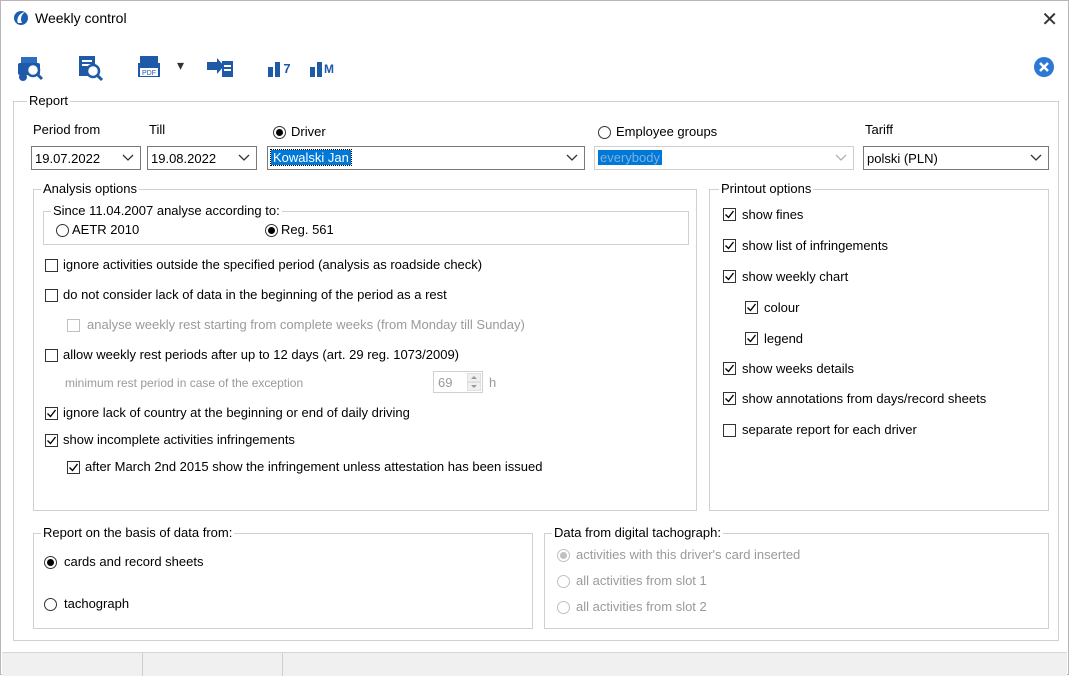 The height and width of the screenshot is (676, 1069). What do you see at coordinates (667, 131) in the screenshot?
I see `employee-groups-label: Employee groups` at bounding box center [667, 131].